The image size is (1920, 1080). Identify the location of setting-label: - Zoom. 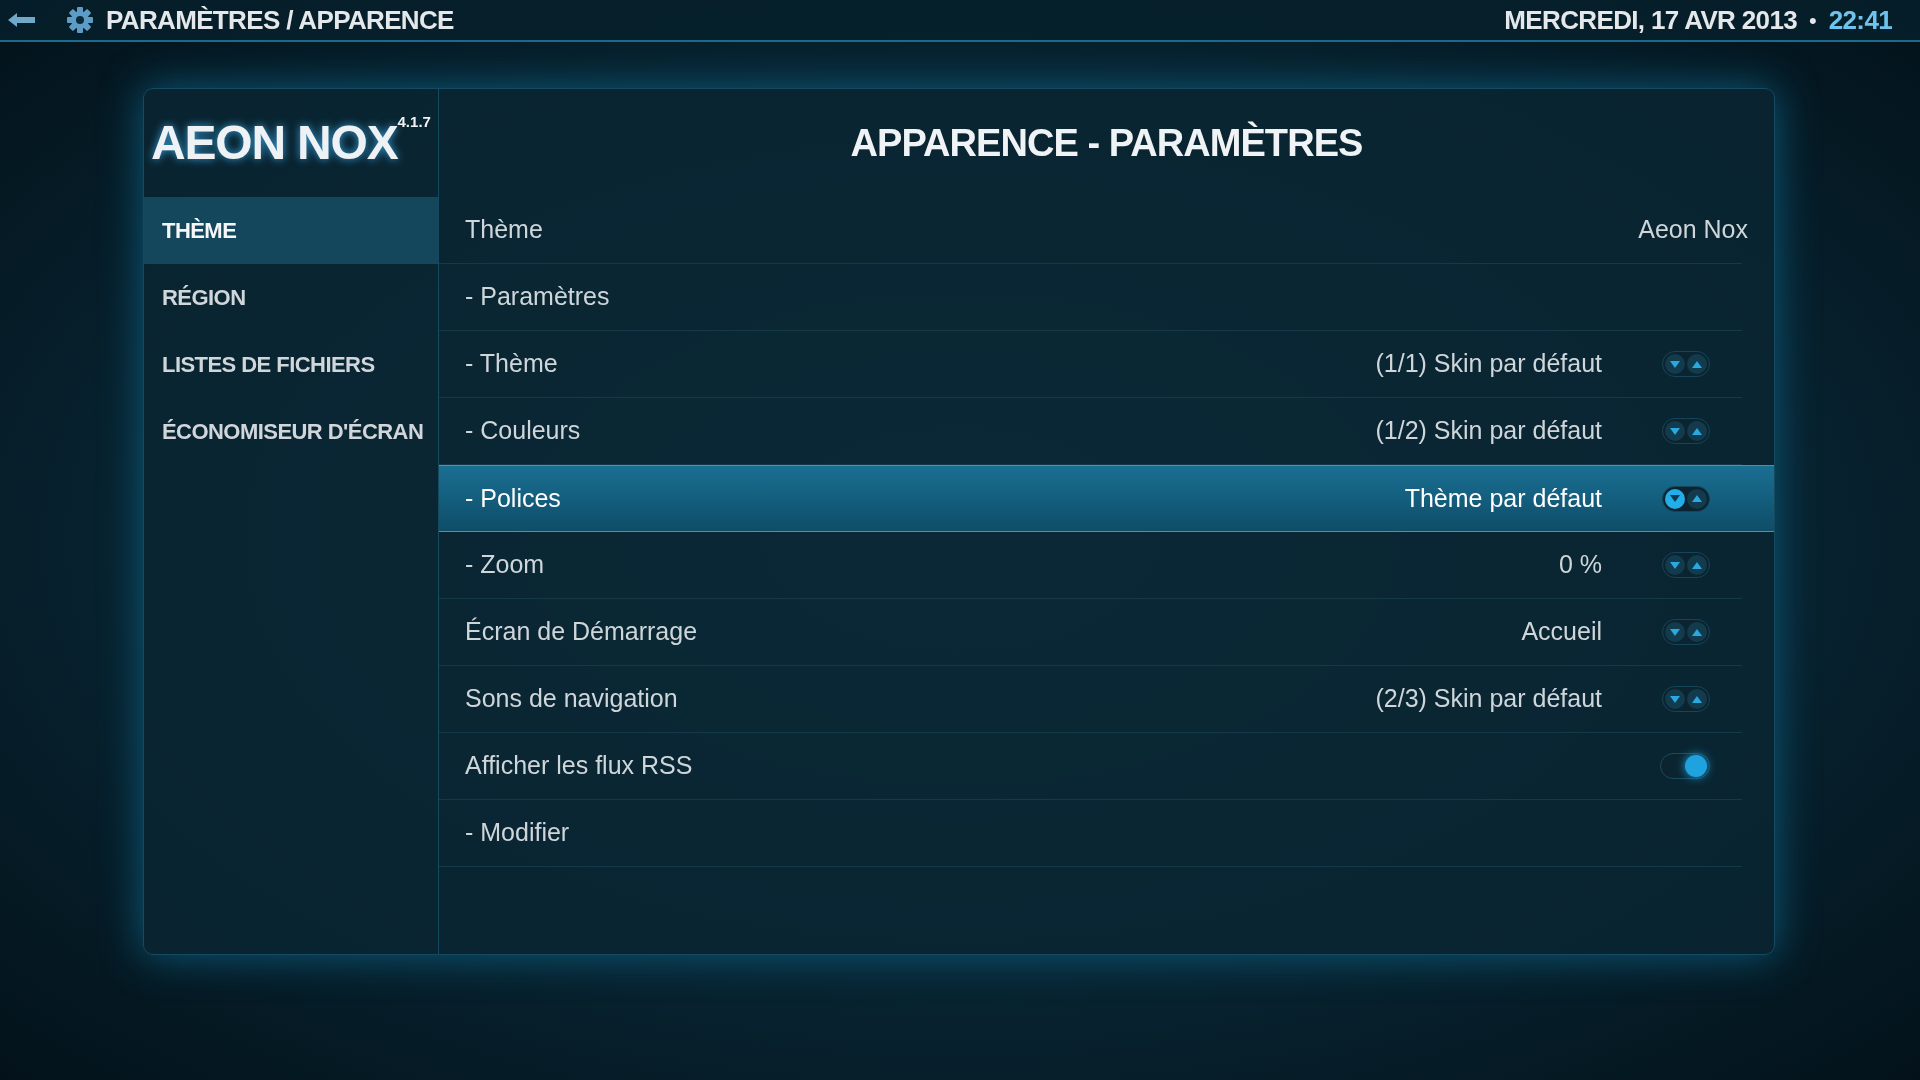
(505, 565).